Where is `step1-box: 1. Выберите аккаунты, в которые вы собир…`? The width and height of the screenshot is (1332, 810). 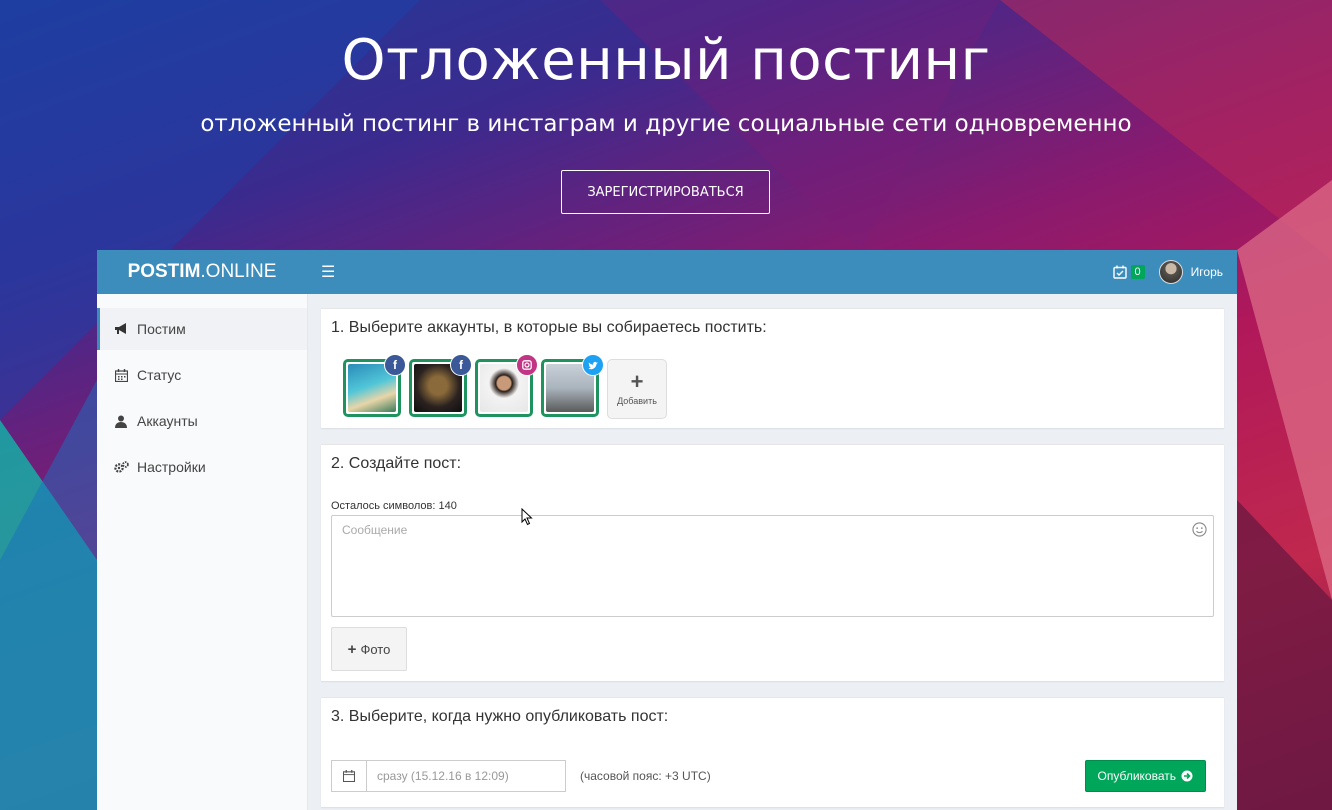 step1-box: 1. Выберите аккаунты, в которые вы собир… is located at coordinates (772, 368).